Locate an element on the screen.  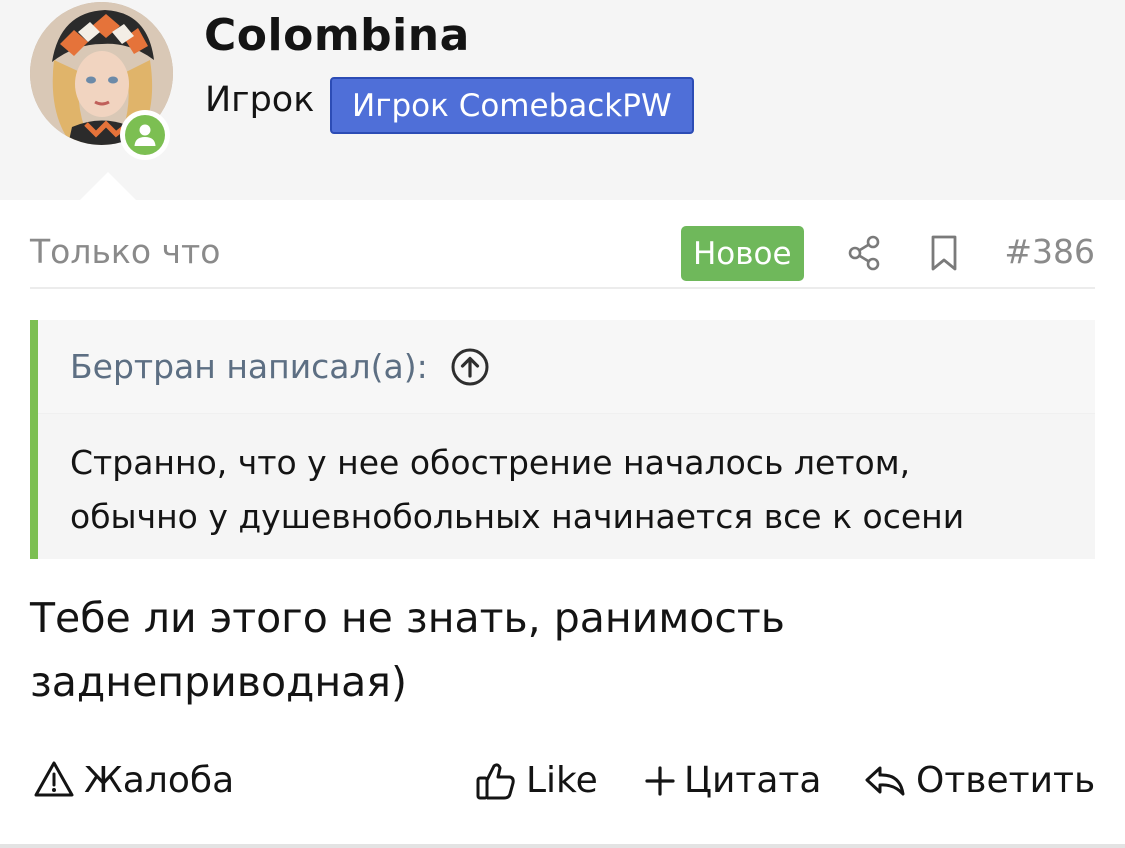
warning-triangle-icon is located at coordinates (54, 779).